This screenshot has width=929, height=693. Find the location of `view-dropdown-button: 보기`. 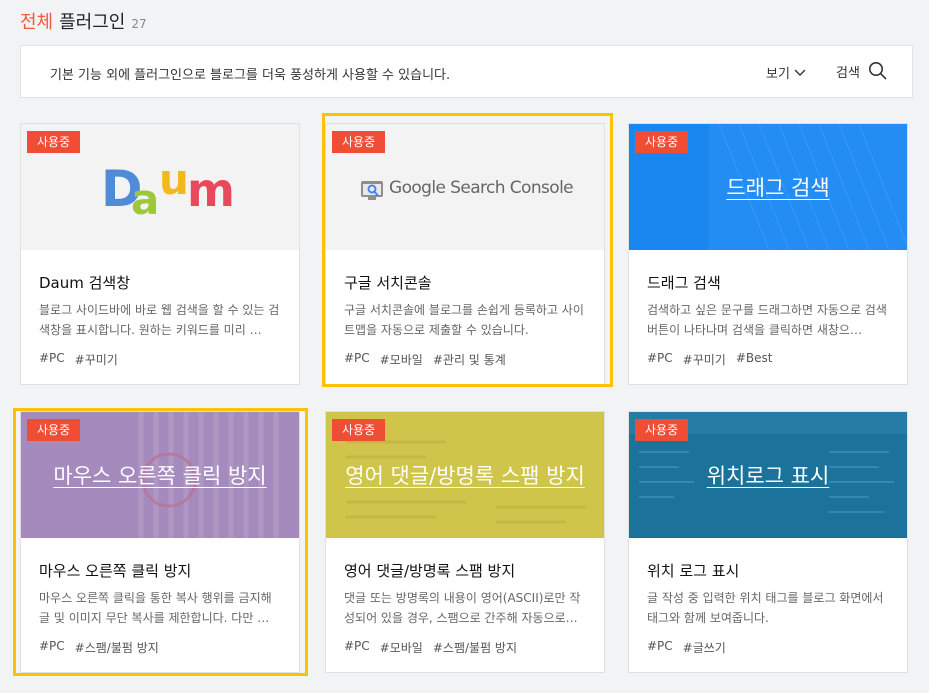

view-dropdown-button: 보기 is located at coordinates (786, 72).